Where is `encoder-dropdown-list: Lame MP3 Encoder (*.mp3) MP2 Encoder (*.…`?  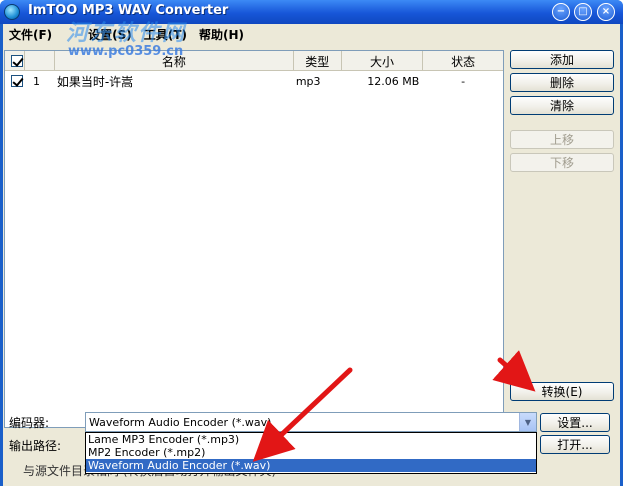
encoder-dropdown-list: Lame MP3 Encoder (*.mp3) MP2 Encoder (*.… is located at coordinates (311, 453).